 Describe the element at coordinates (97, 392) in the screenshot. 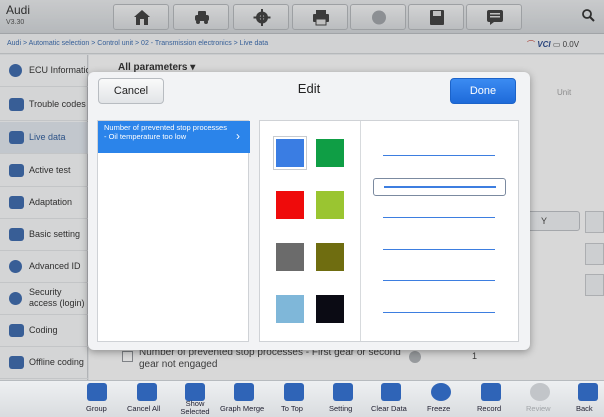

I see `plus-icon` at that location.